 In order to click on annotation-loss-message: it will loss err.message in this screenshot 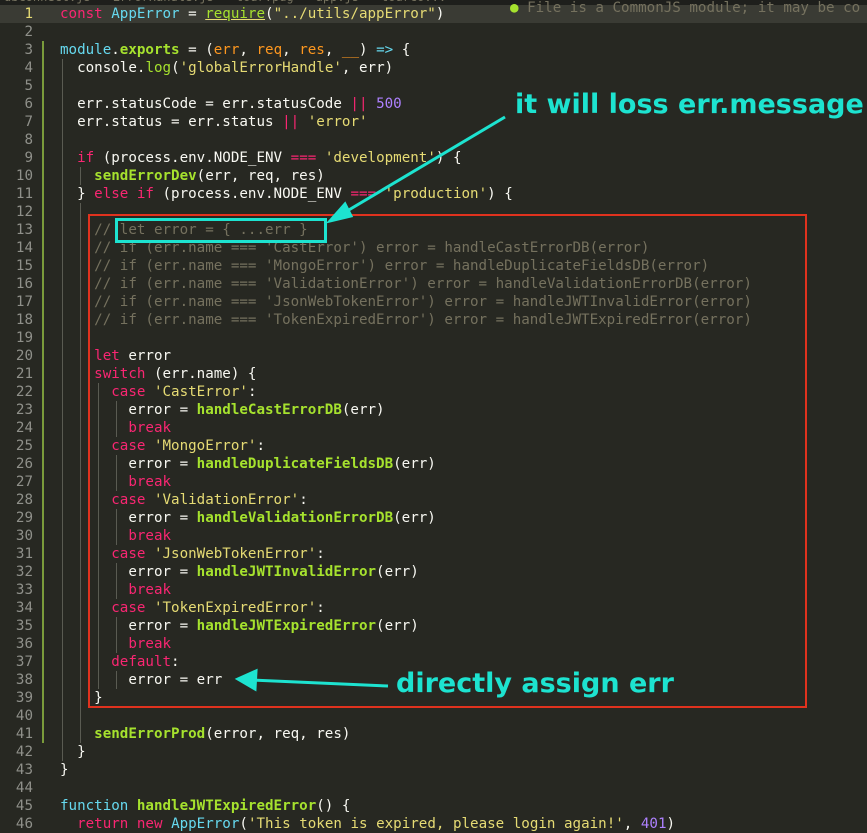, I will do `click(689, 104)`.